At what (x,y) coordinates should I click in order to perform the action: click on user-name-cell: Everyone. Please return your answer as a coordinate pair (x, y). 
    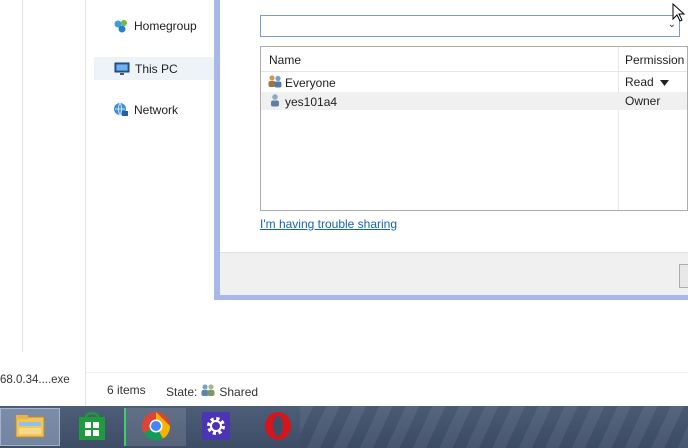
    Looking at the image, I should click on (301, 82).